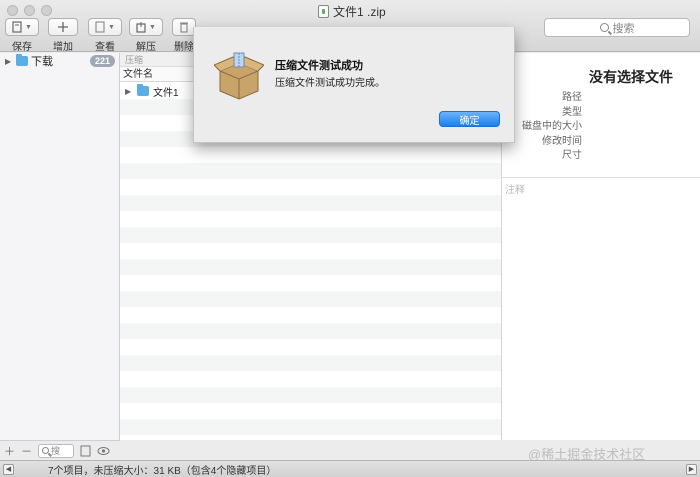 The height and width of the screenshot is (477, 700). I want to click on info-label-dimensions: 尺寸, so click(572, 155).